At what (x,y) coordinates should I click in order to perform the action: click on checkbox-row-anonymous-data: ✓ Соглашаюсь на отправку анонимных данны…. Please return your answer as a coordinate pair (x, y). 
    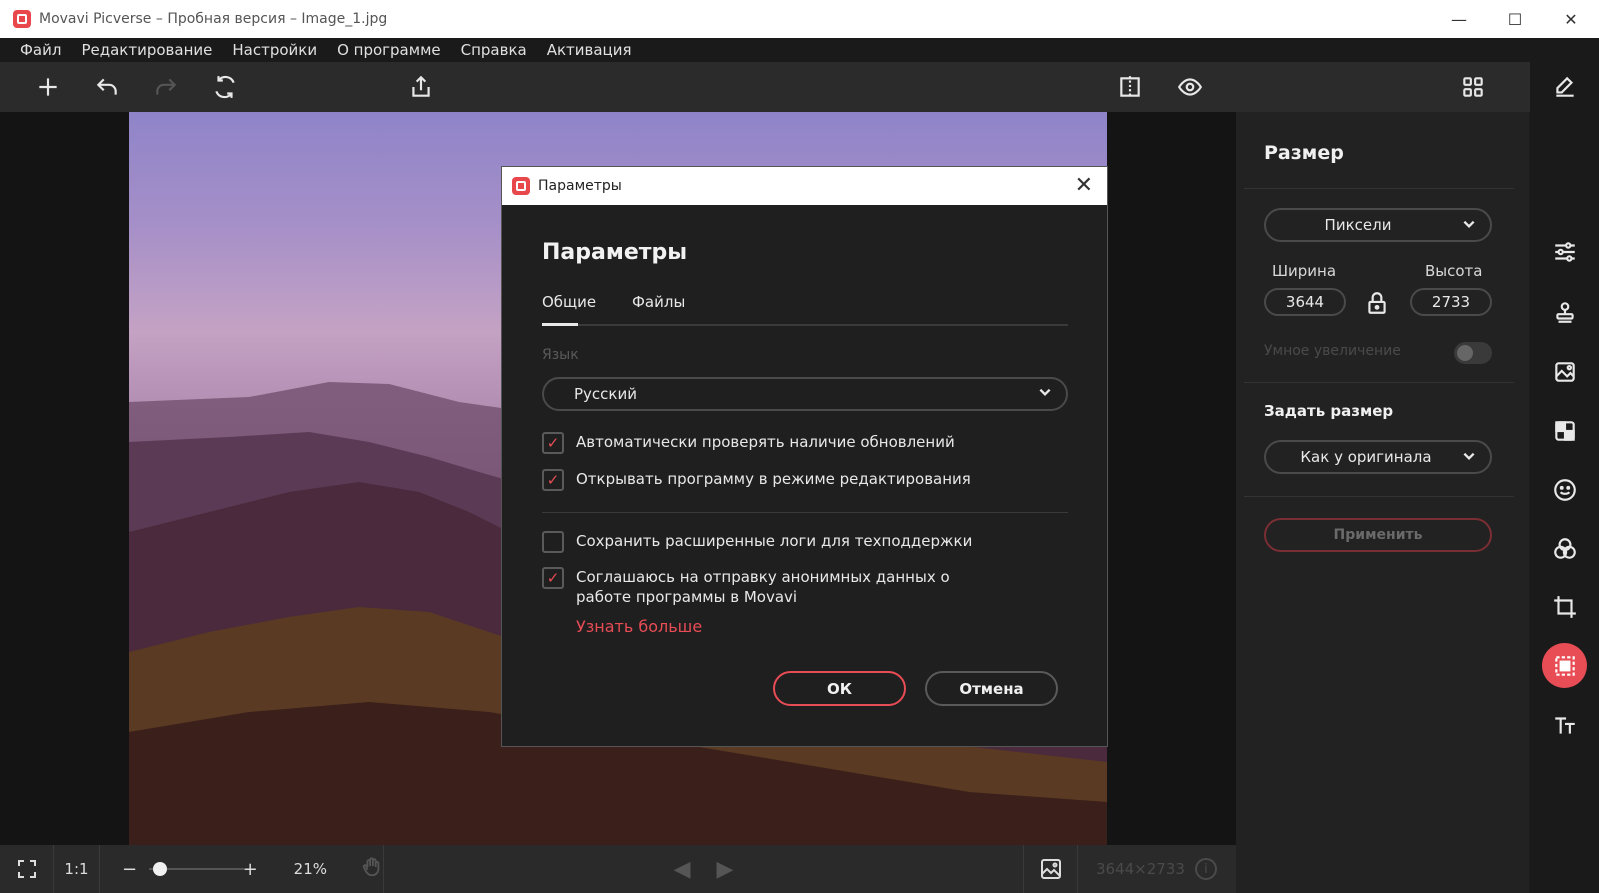
    Looking at the image, I should click on (769, 587).